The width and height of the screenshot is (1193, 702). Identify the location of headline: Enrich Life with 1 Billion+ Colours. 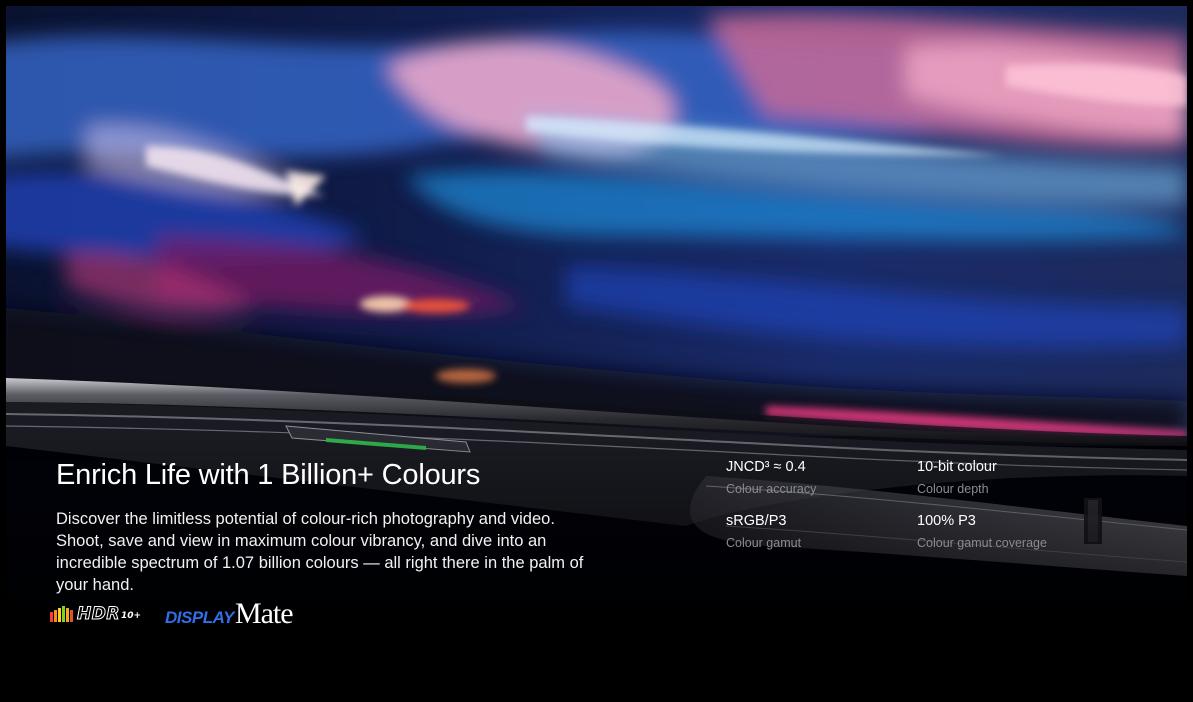
(268, 475).